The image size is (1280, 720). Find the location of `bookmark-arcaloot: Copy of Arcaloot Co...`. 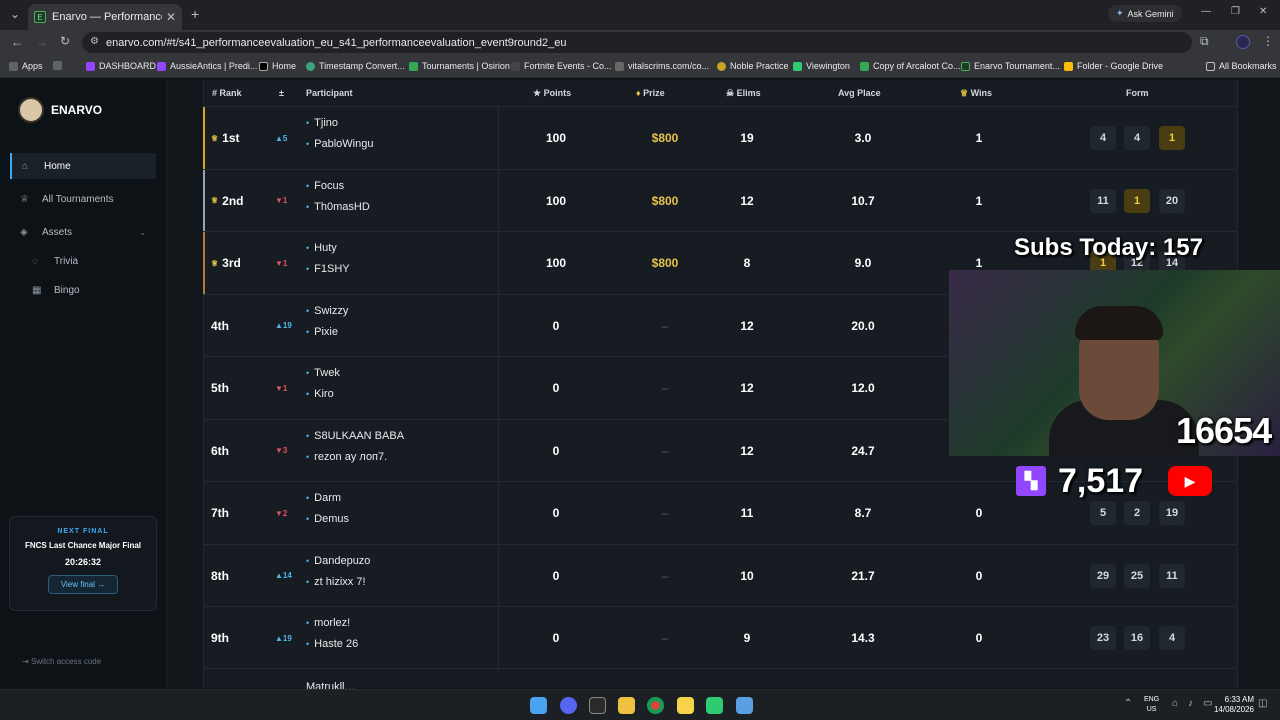

bookmark-arcaloot: Copy of Arcaloot Co... is located at coordinates (910, 66).